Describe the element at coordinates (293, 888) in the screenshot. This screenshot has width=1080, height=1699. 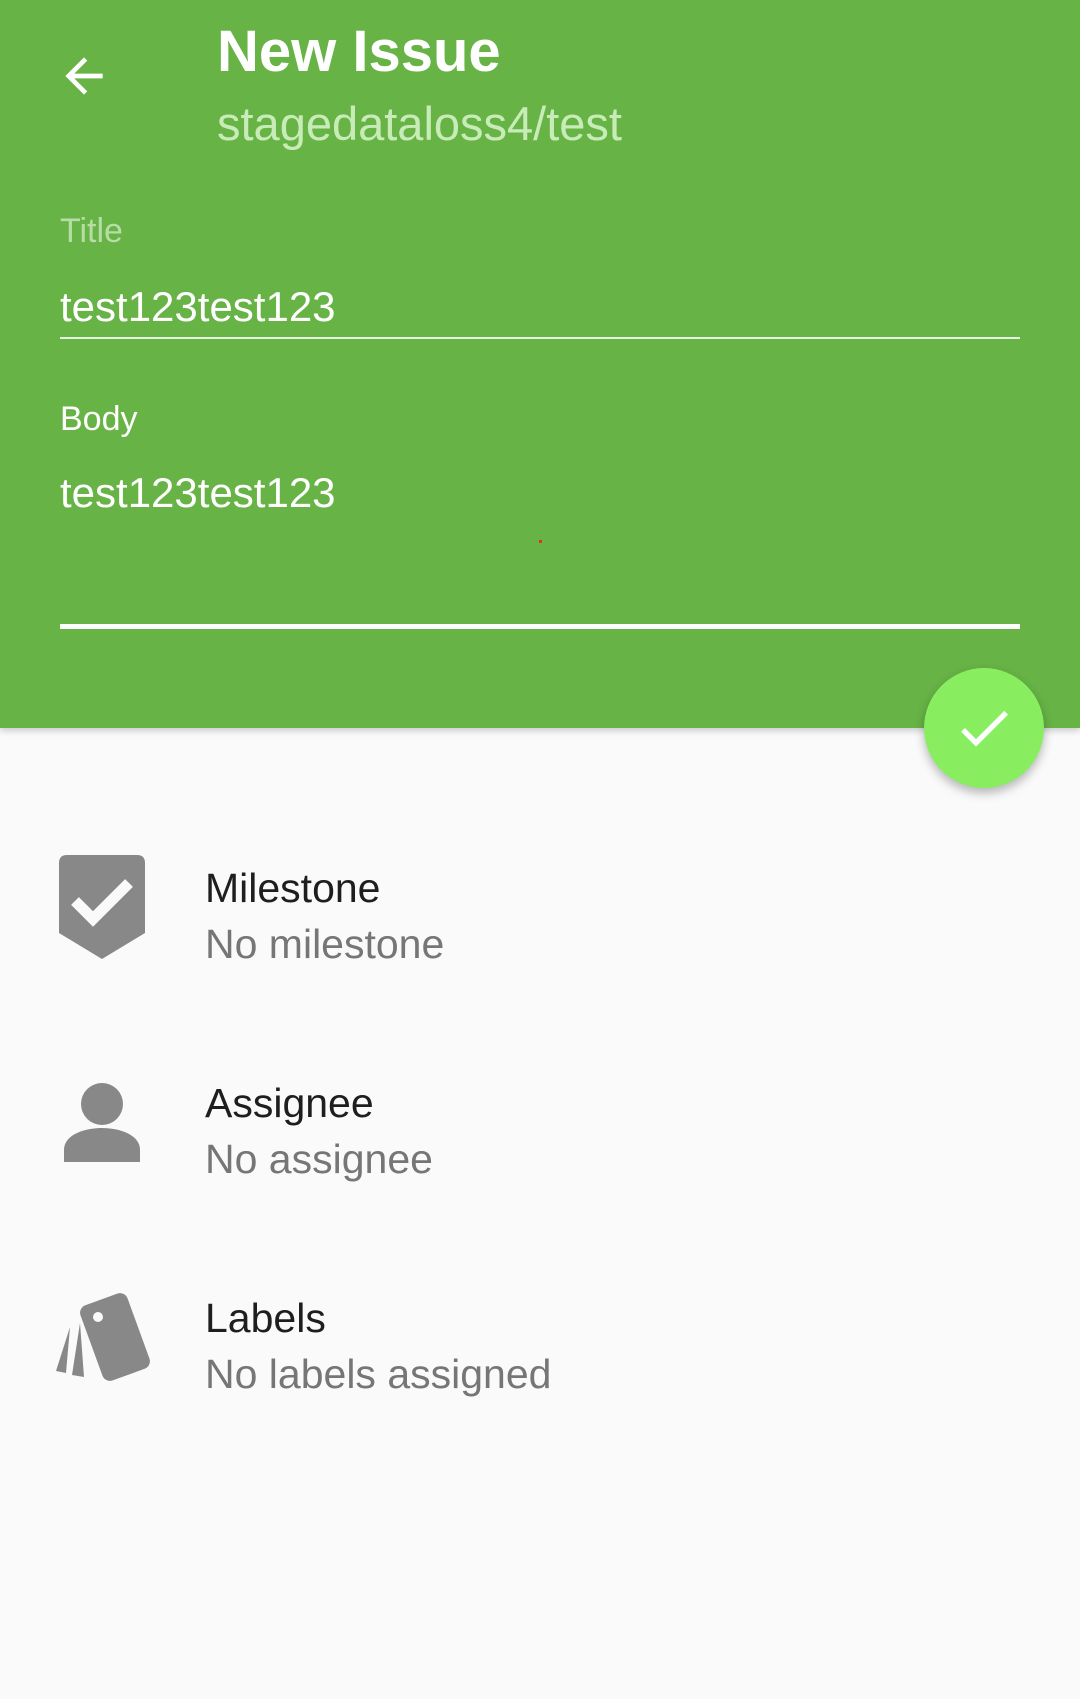
I see `milestone-title: Milestone` at that location.